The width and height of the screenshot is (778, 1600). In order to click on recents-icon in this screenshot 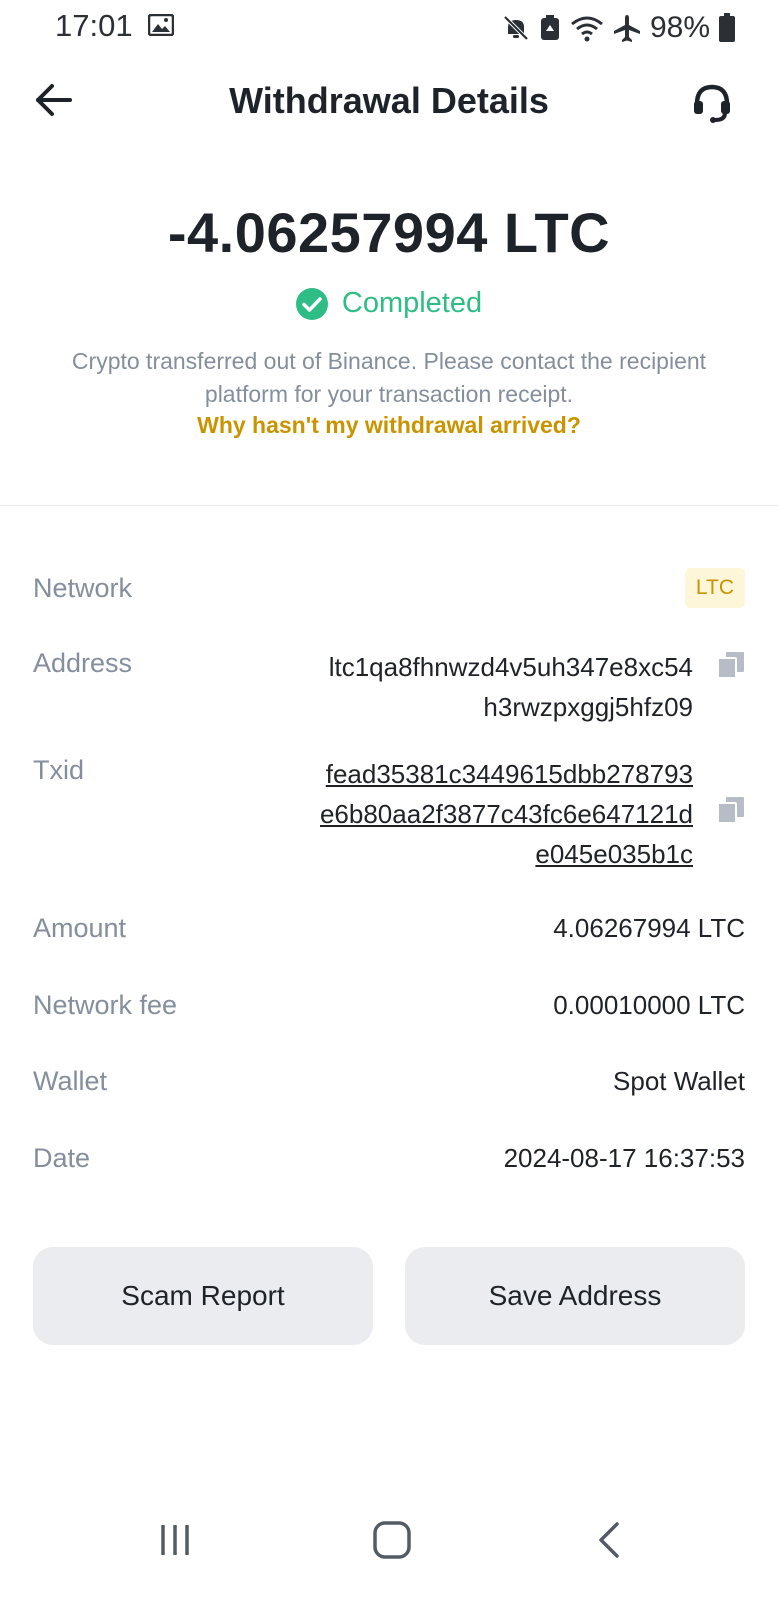, I will do `click(175, 1540)`.